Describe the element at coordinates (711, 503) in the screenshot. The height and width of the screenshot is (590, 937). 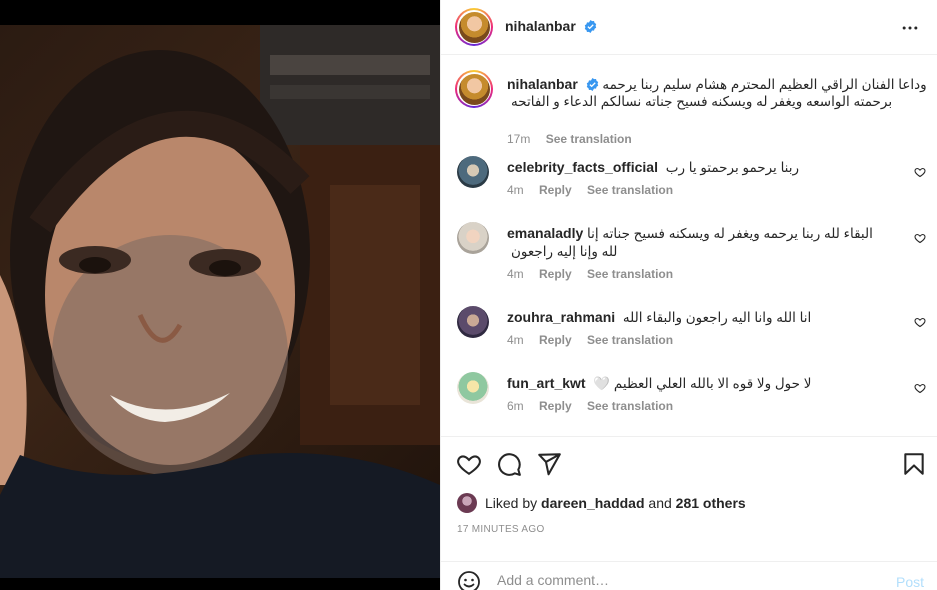
I see `liked-by-others: 281 others` at that location.